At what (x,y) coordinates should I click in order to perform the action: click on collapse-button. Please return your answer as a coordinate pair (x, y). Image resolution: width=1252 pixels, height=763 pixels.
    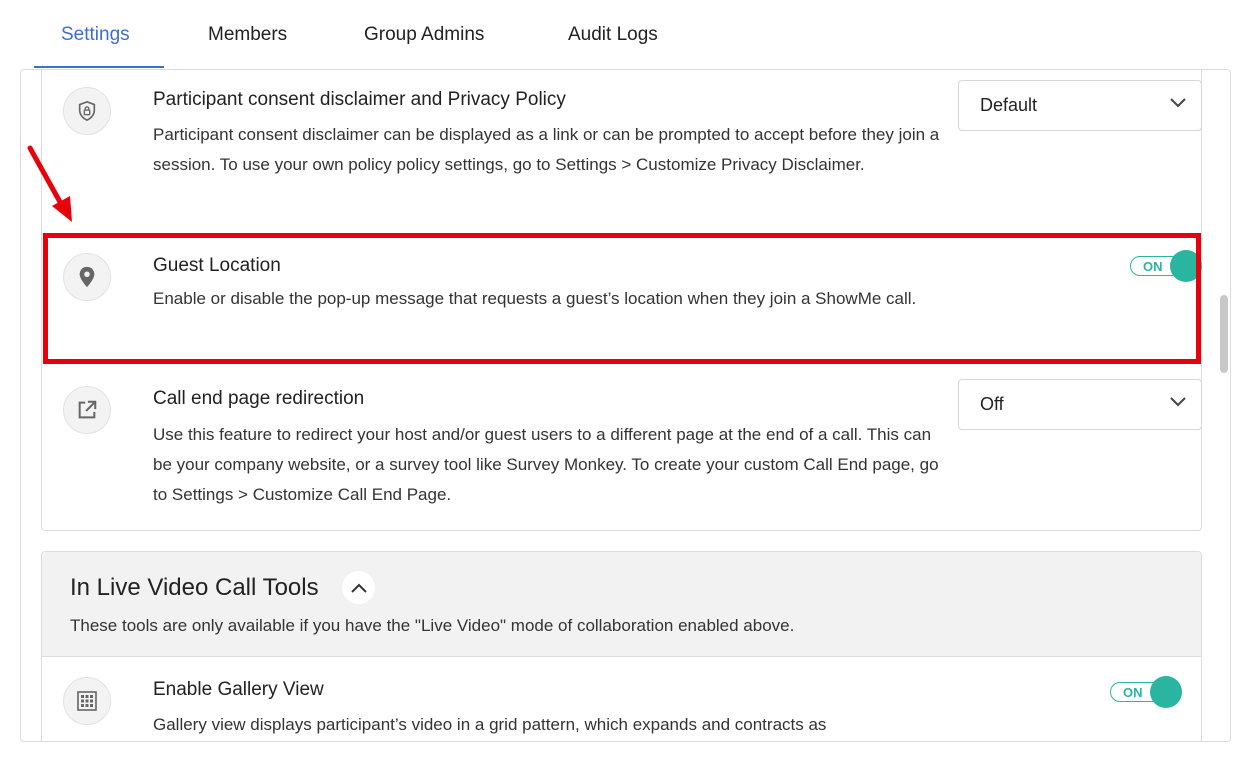
    Looking at the image, I should click on (358, 587).